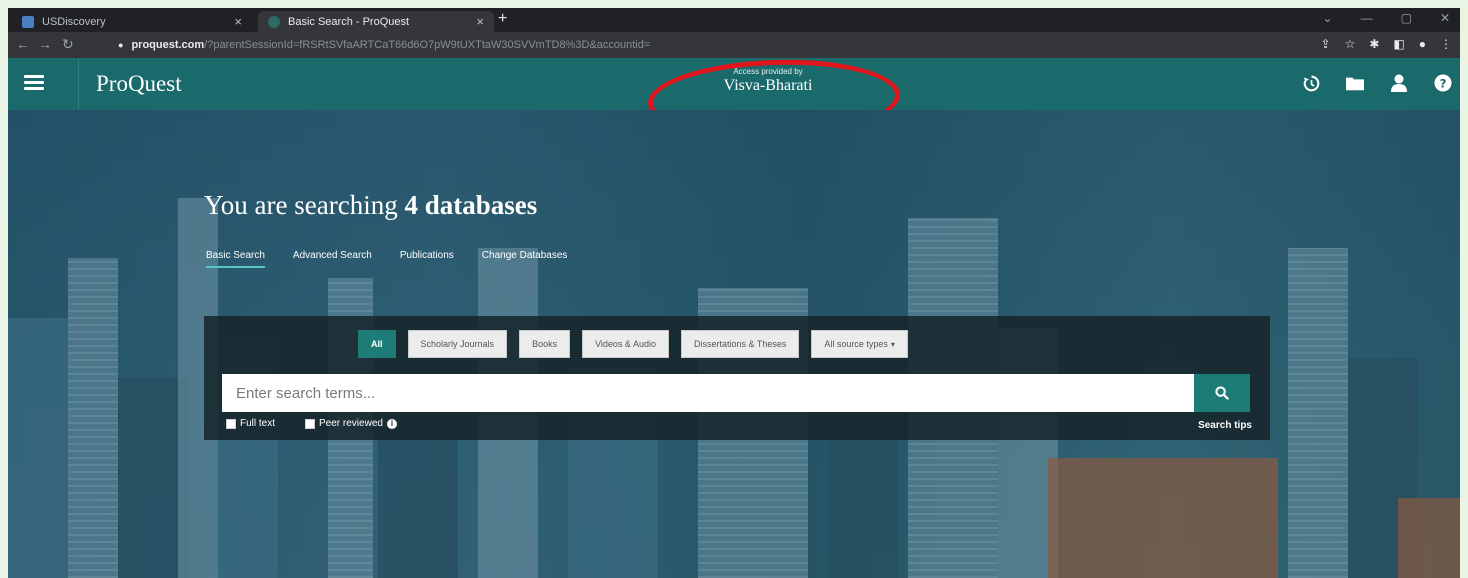 The width and height of the screenshot is (1468, 578). I want to click on back-icon: ←, so click(23, 44).